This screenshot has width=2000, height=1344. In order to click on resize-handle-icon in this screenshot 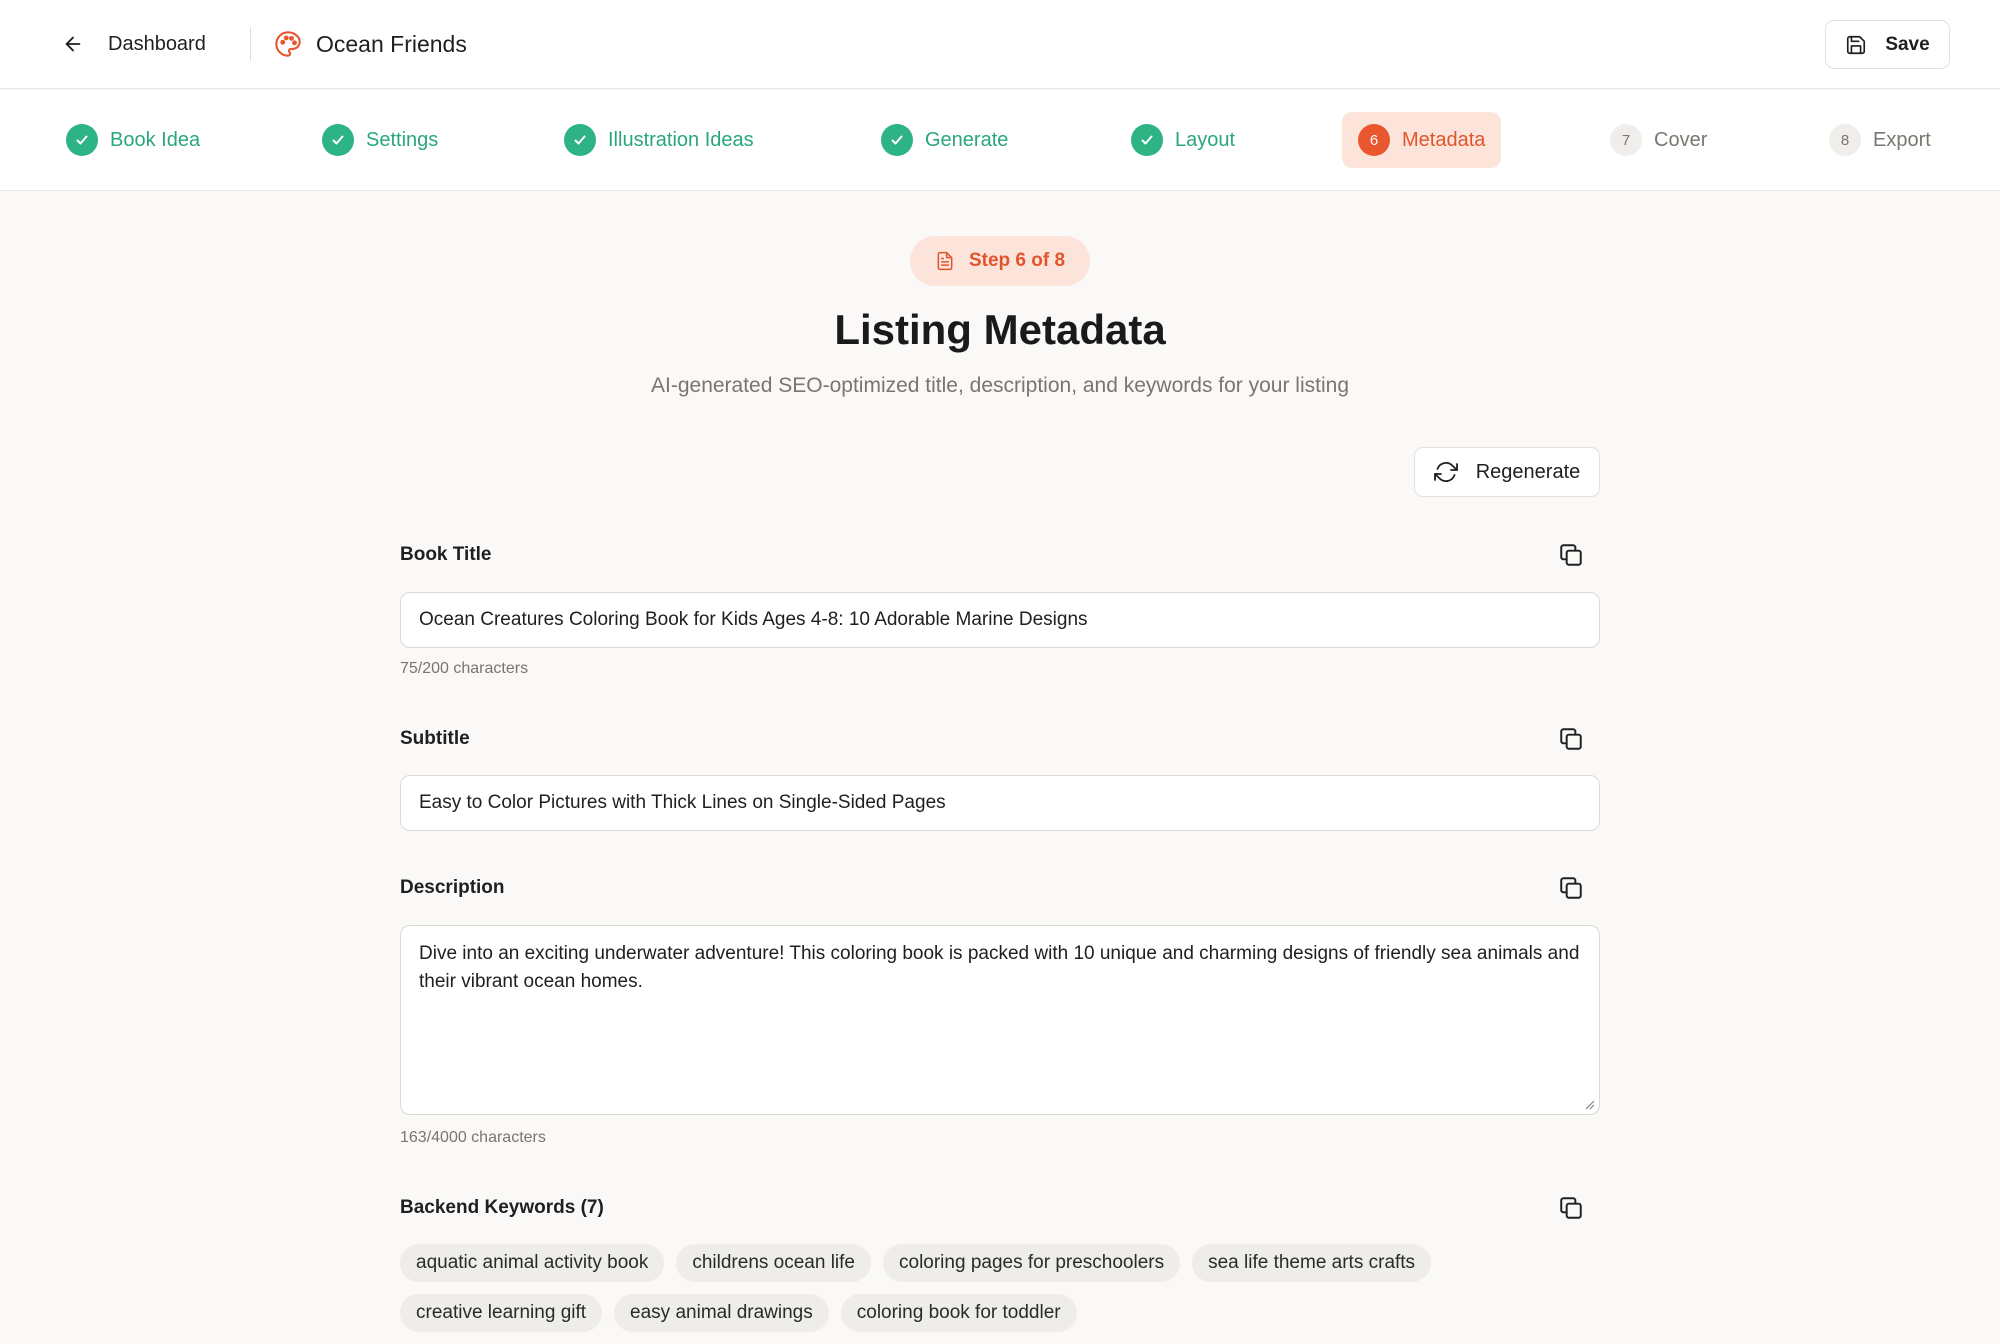, I will do `click(1589, 1104)`.